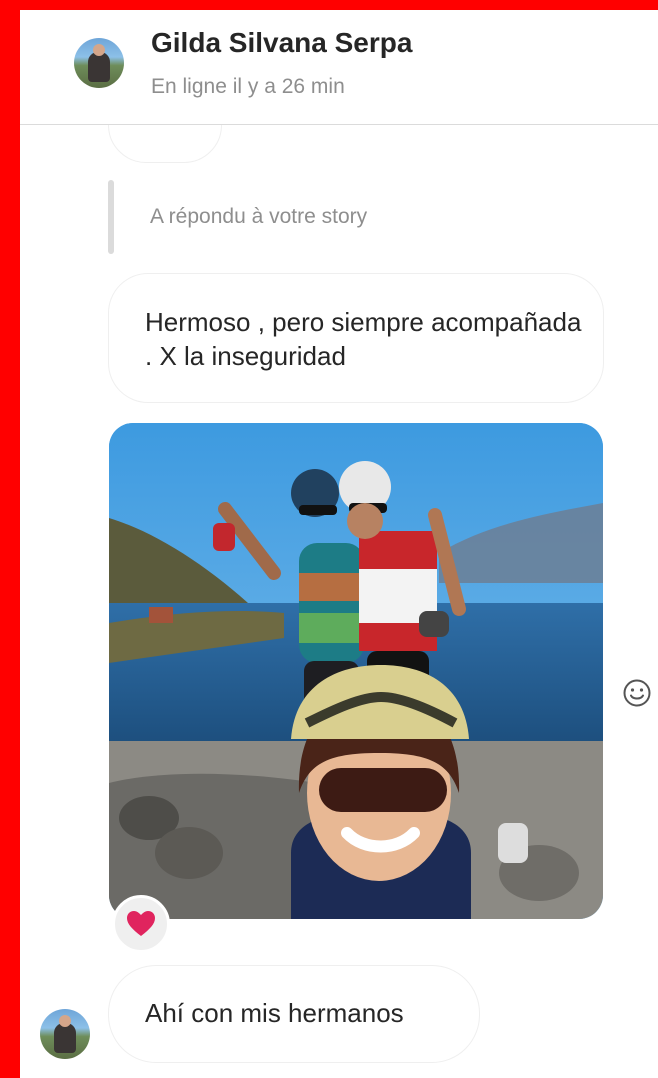  Describe the element at coordinates (10, 539) in the screenshot. I see `frame-border-left` at that location.